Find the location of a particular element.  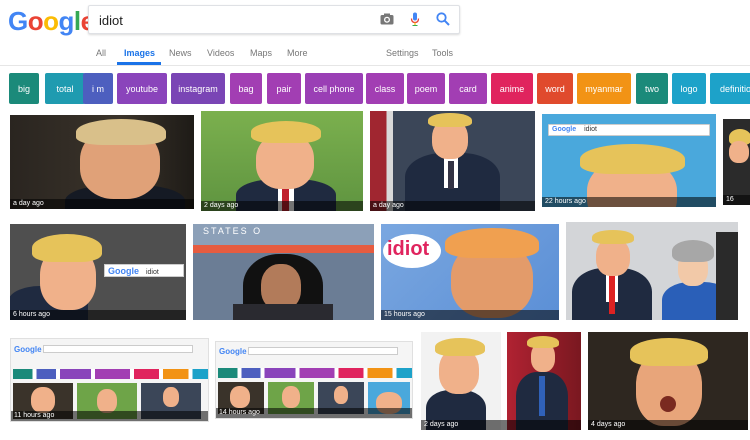

google-logo: Google is located at coordinates (51, 21).